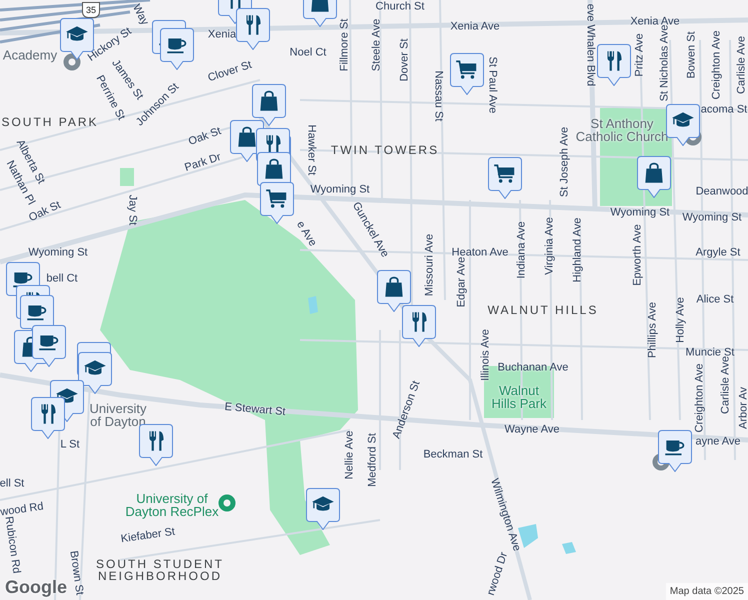  What do you see at coordinates (160, 570) in the screenshot?
I see `neighborhood-label: SOUTH STUDENT NEIGHBORHOOD` at bounding box center [160, 570].